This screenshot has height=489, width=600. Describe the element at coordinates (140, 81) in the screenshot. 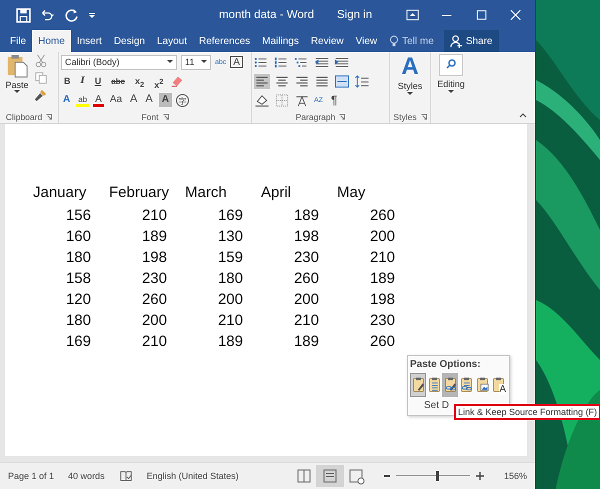

I see `format-button: x$_{2}$` at that location.